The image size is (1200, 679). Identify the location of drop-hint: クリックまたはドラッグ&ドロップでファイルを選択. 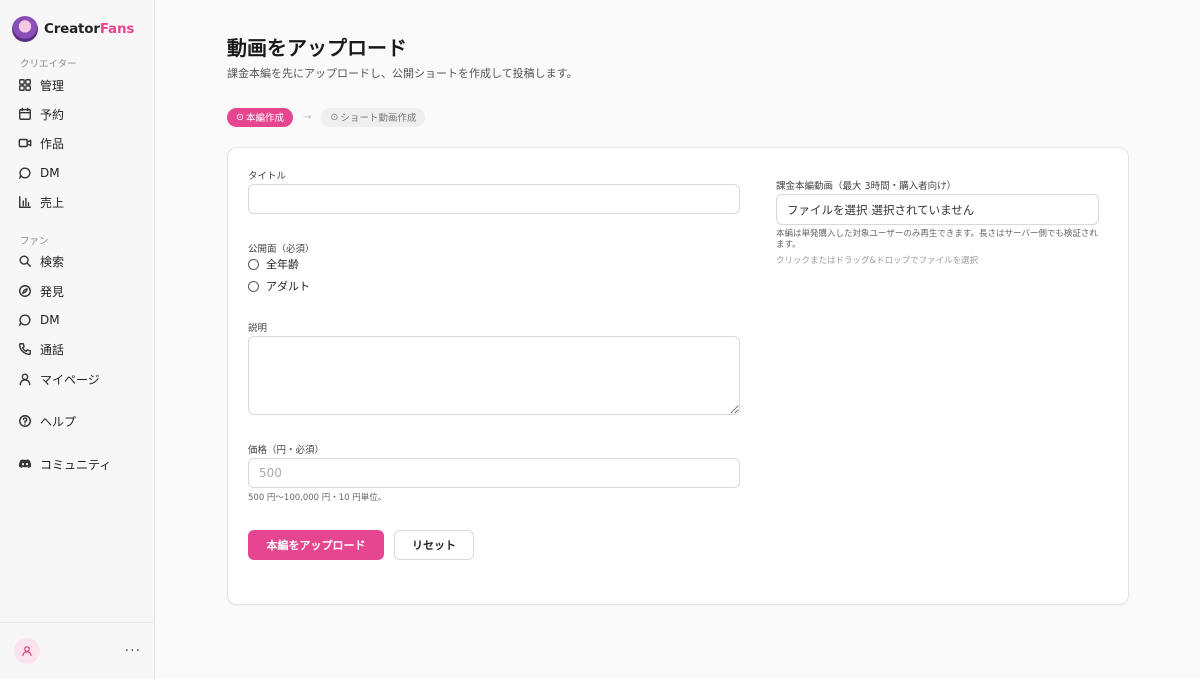
(877, 261).